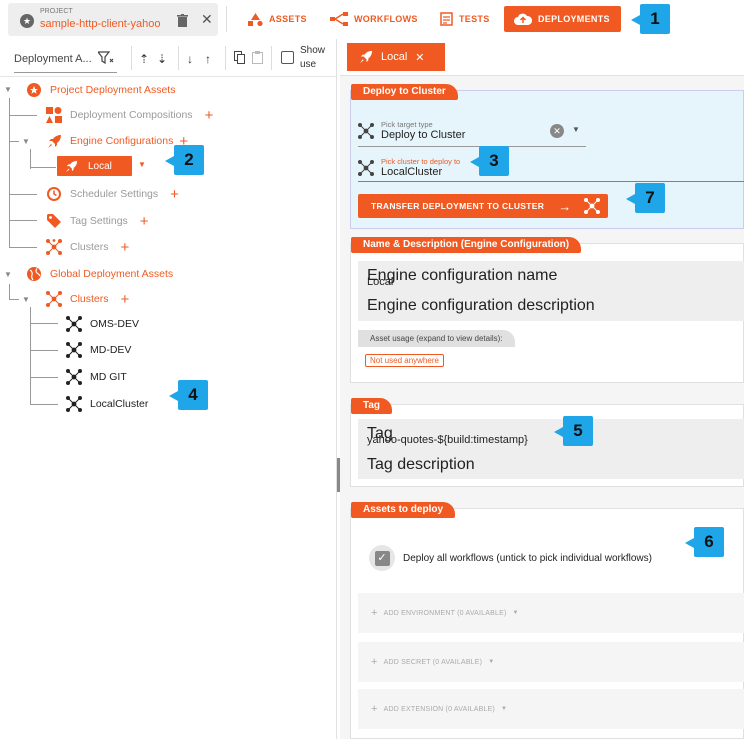 This screenshot has height=739, width=744. Describe the element at coordinates (190, 59) in the screenshot. I see `arrow-down-icon: ↓` at that location.